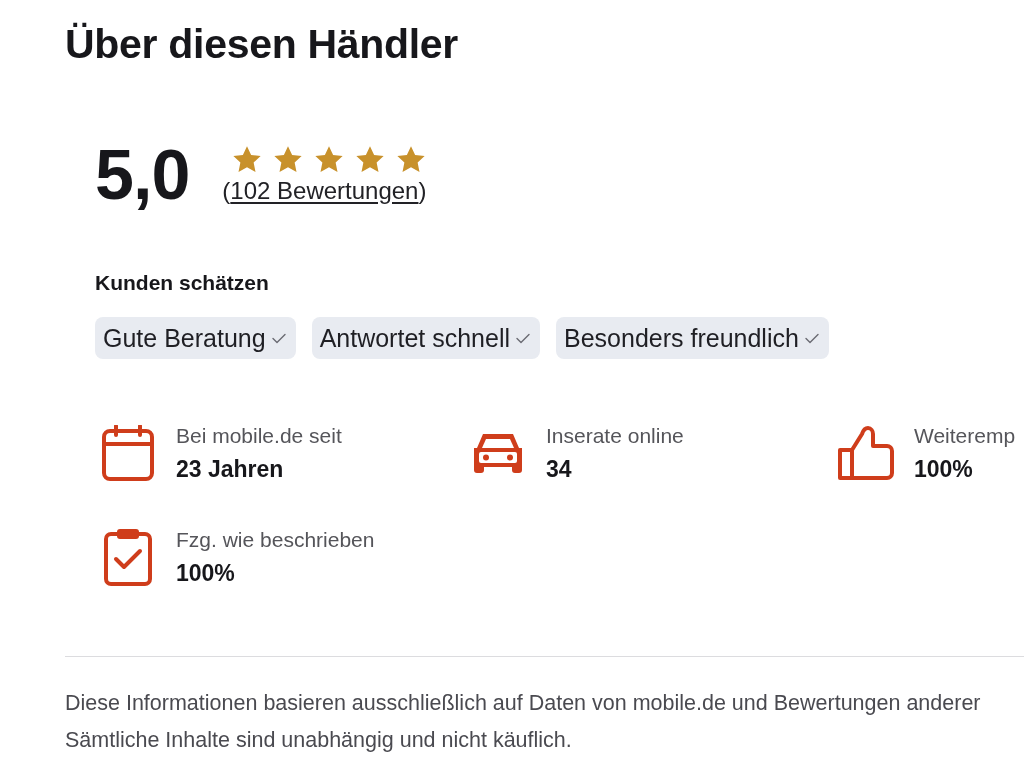 The image size is (1024, 768). I want to click on disclaimer-text: Diese Informationen basieren ausschließlich auf Daten von mobile.de und Bewertungen anderer, so click(523, 703).